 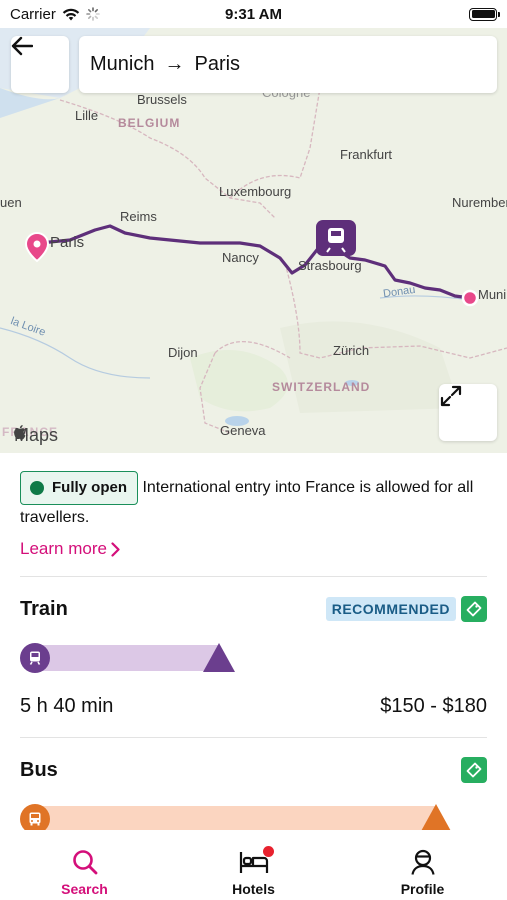 What do you see at coordinates (240, 257) in the screenshot?
I see `map-label-nancy: Nancy` at bounding box center [240, 257].